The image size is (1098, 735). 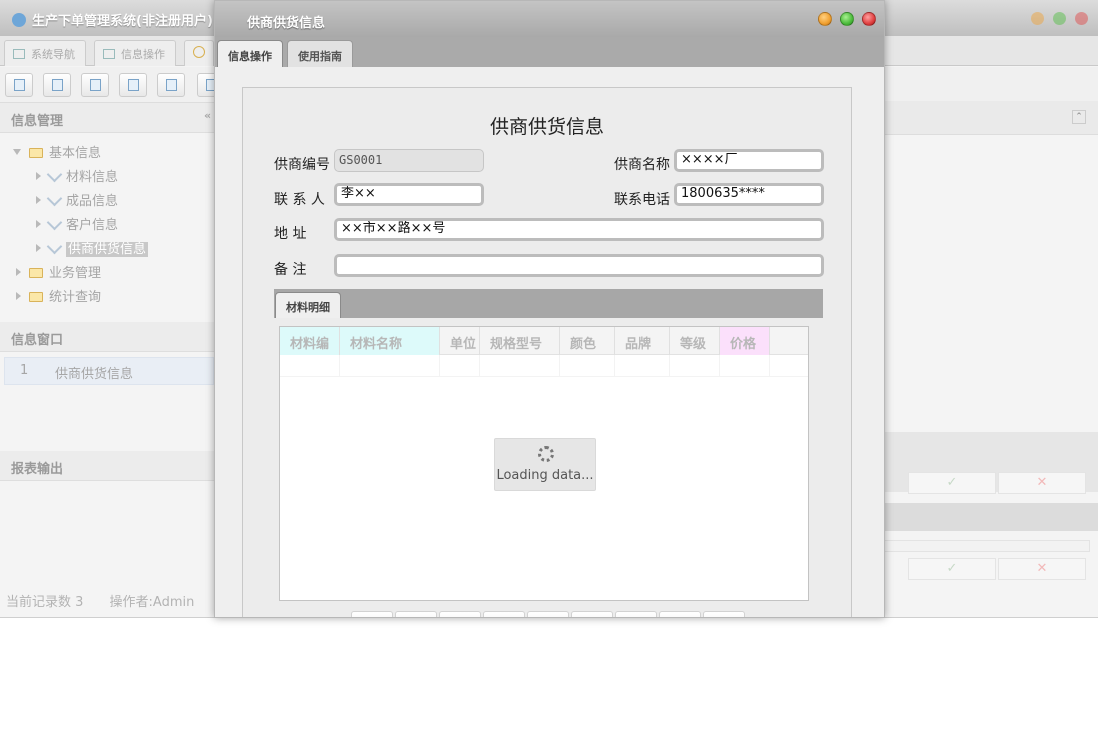 I want to click on tree-node-customer-info: 客户信息, so click(x=77, y=224).